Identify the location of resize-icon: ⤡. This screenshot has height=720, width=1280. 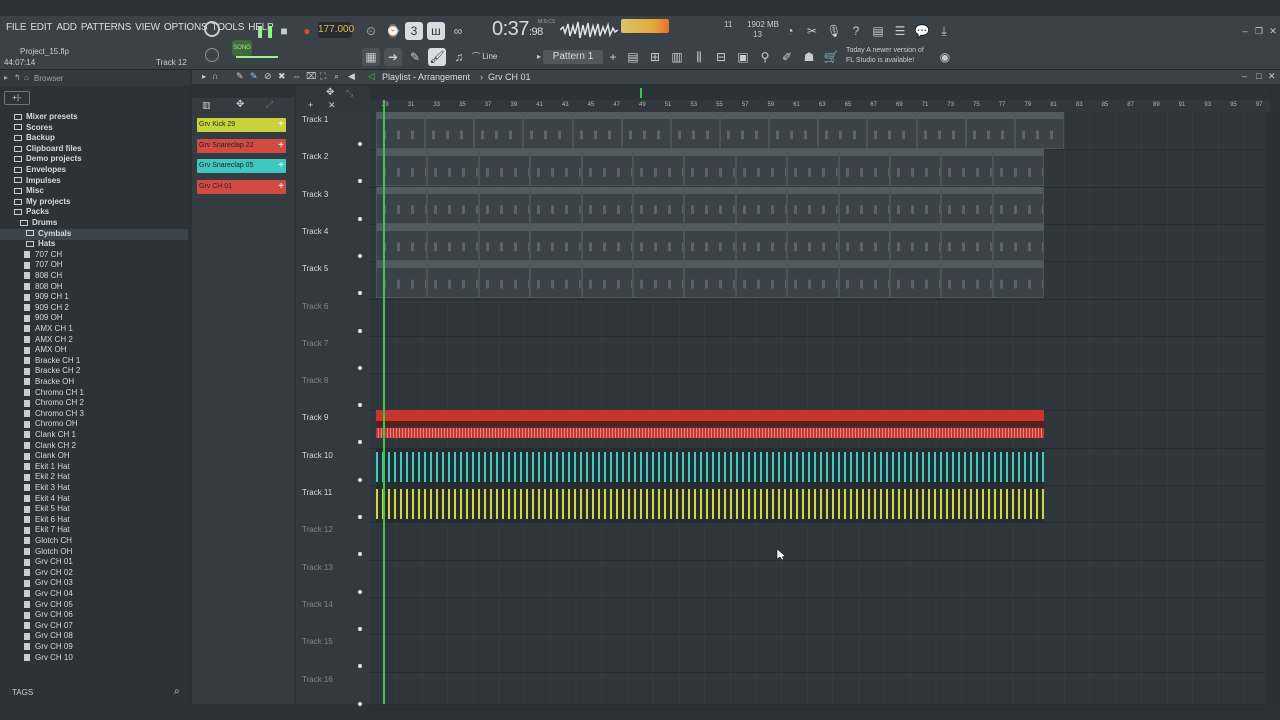
(349, 93).